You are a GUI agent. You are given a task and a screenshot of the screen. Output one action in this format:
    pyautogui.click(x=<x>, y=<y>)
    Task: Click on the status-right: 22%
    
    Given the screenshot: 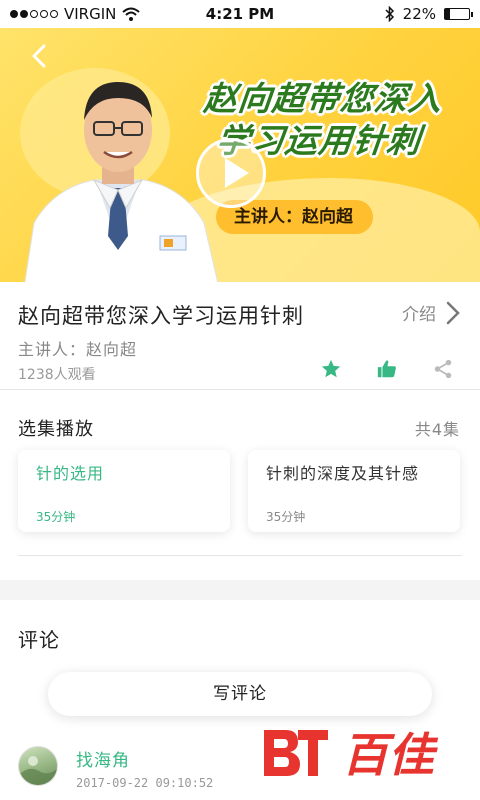 What is the action you would take?
    pyautogui.click(x=429, y=14)
    